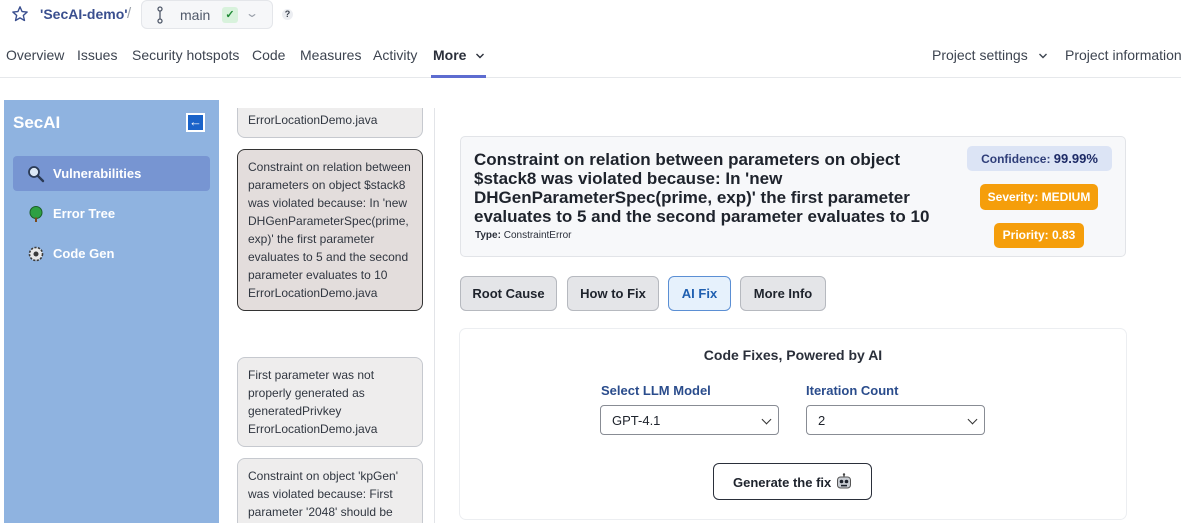 Image resolution: width=1181 pixels, height=523 pixels. What do you see at coordinates (1075, 158) in the screenshot?
I see `confidence-value: 99.99%` at bounding box center [1075, 158].